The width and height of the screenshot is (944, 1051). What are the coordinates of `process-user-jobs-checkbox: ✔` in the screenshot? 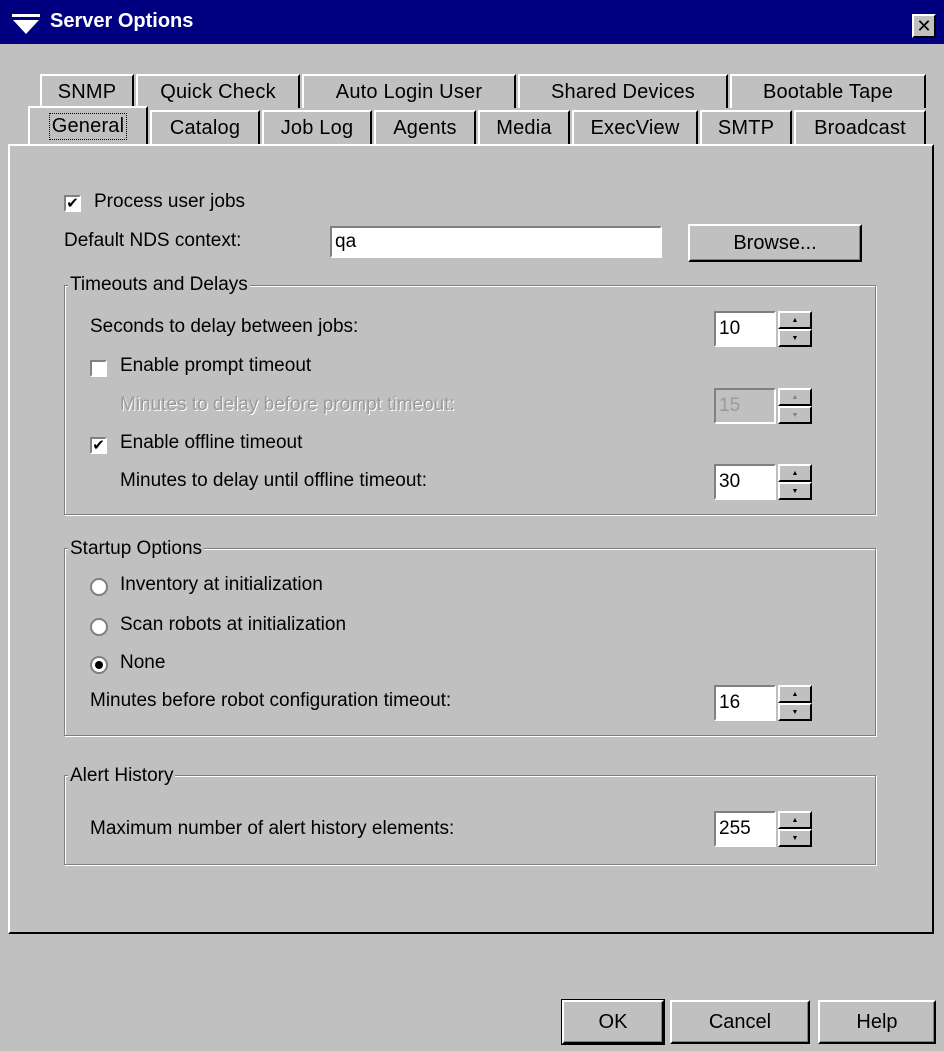 It's located at (72, 203).